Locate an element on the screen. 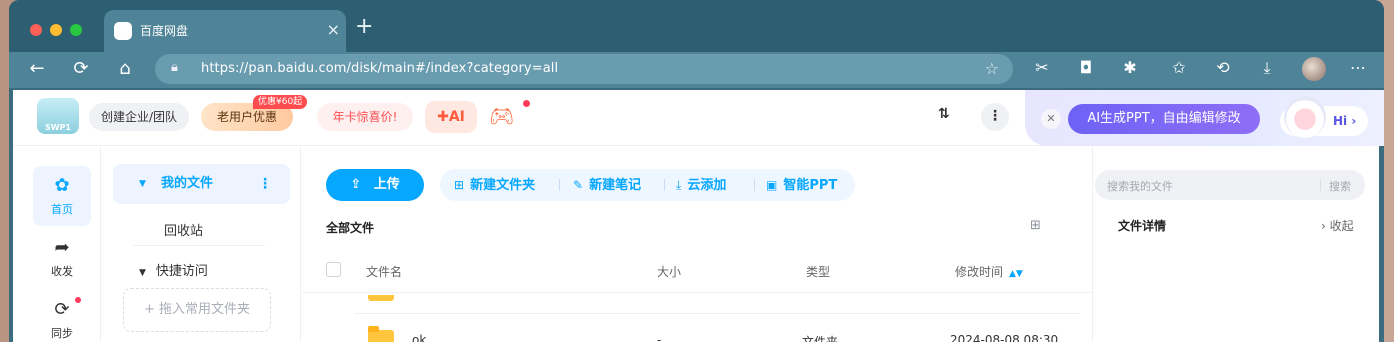 This screenshot has width=1394, height=342. ai-promo-icon: ✚AI is located at coordinates (451, 117).